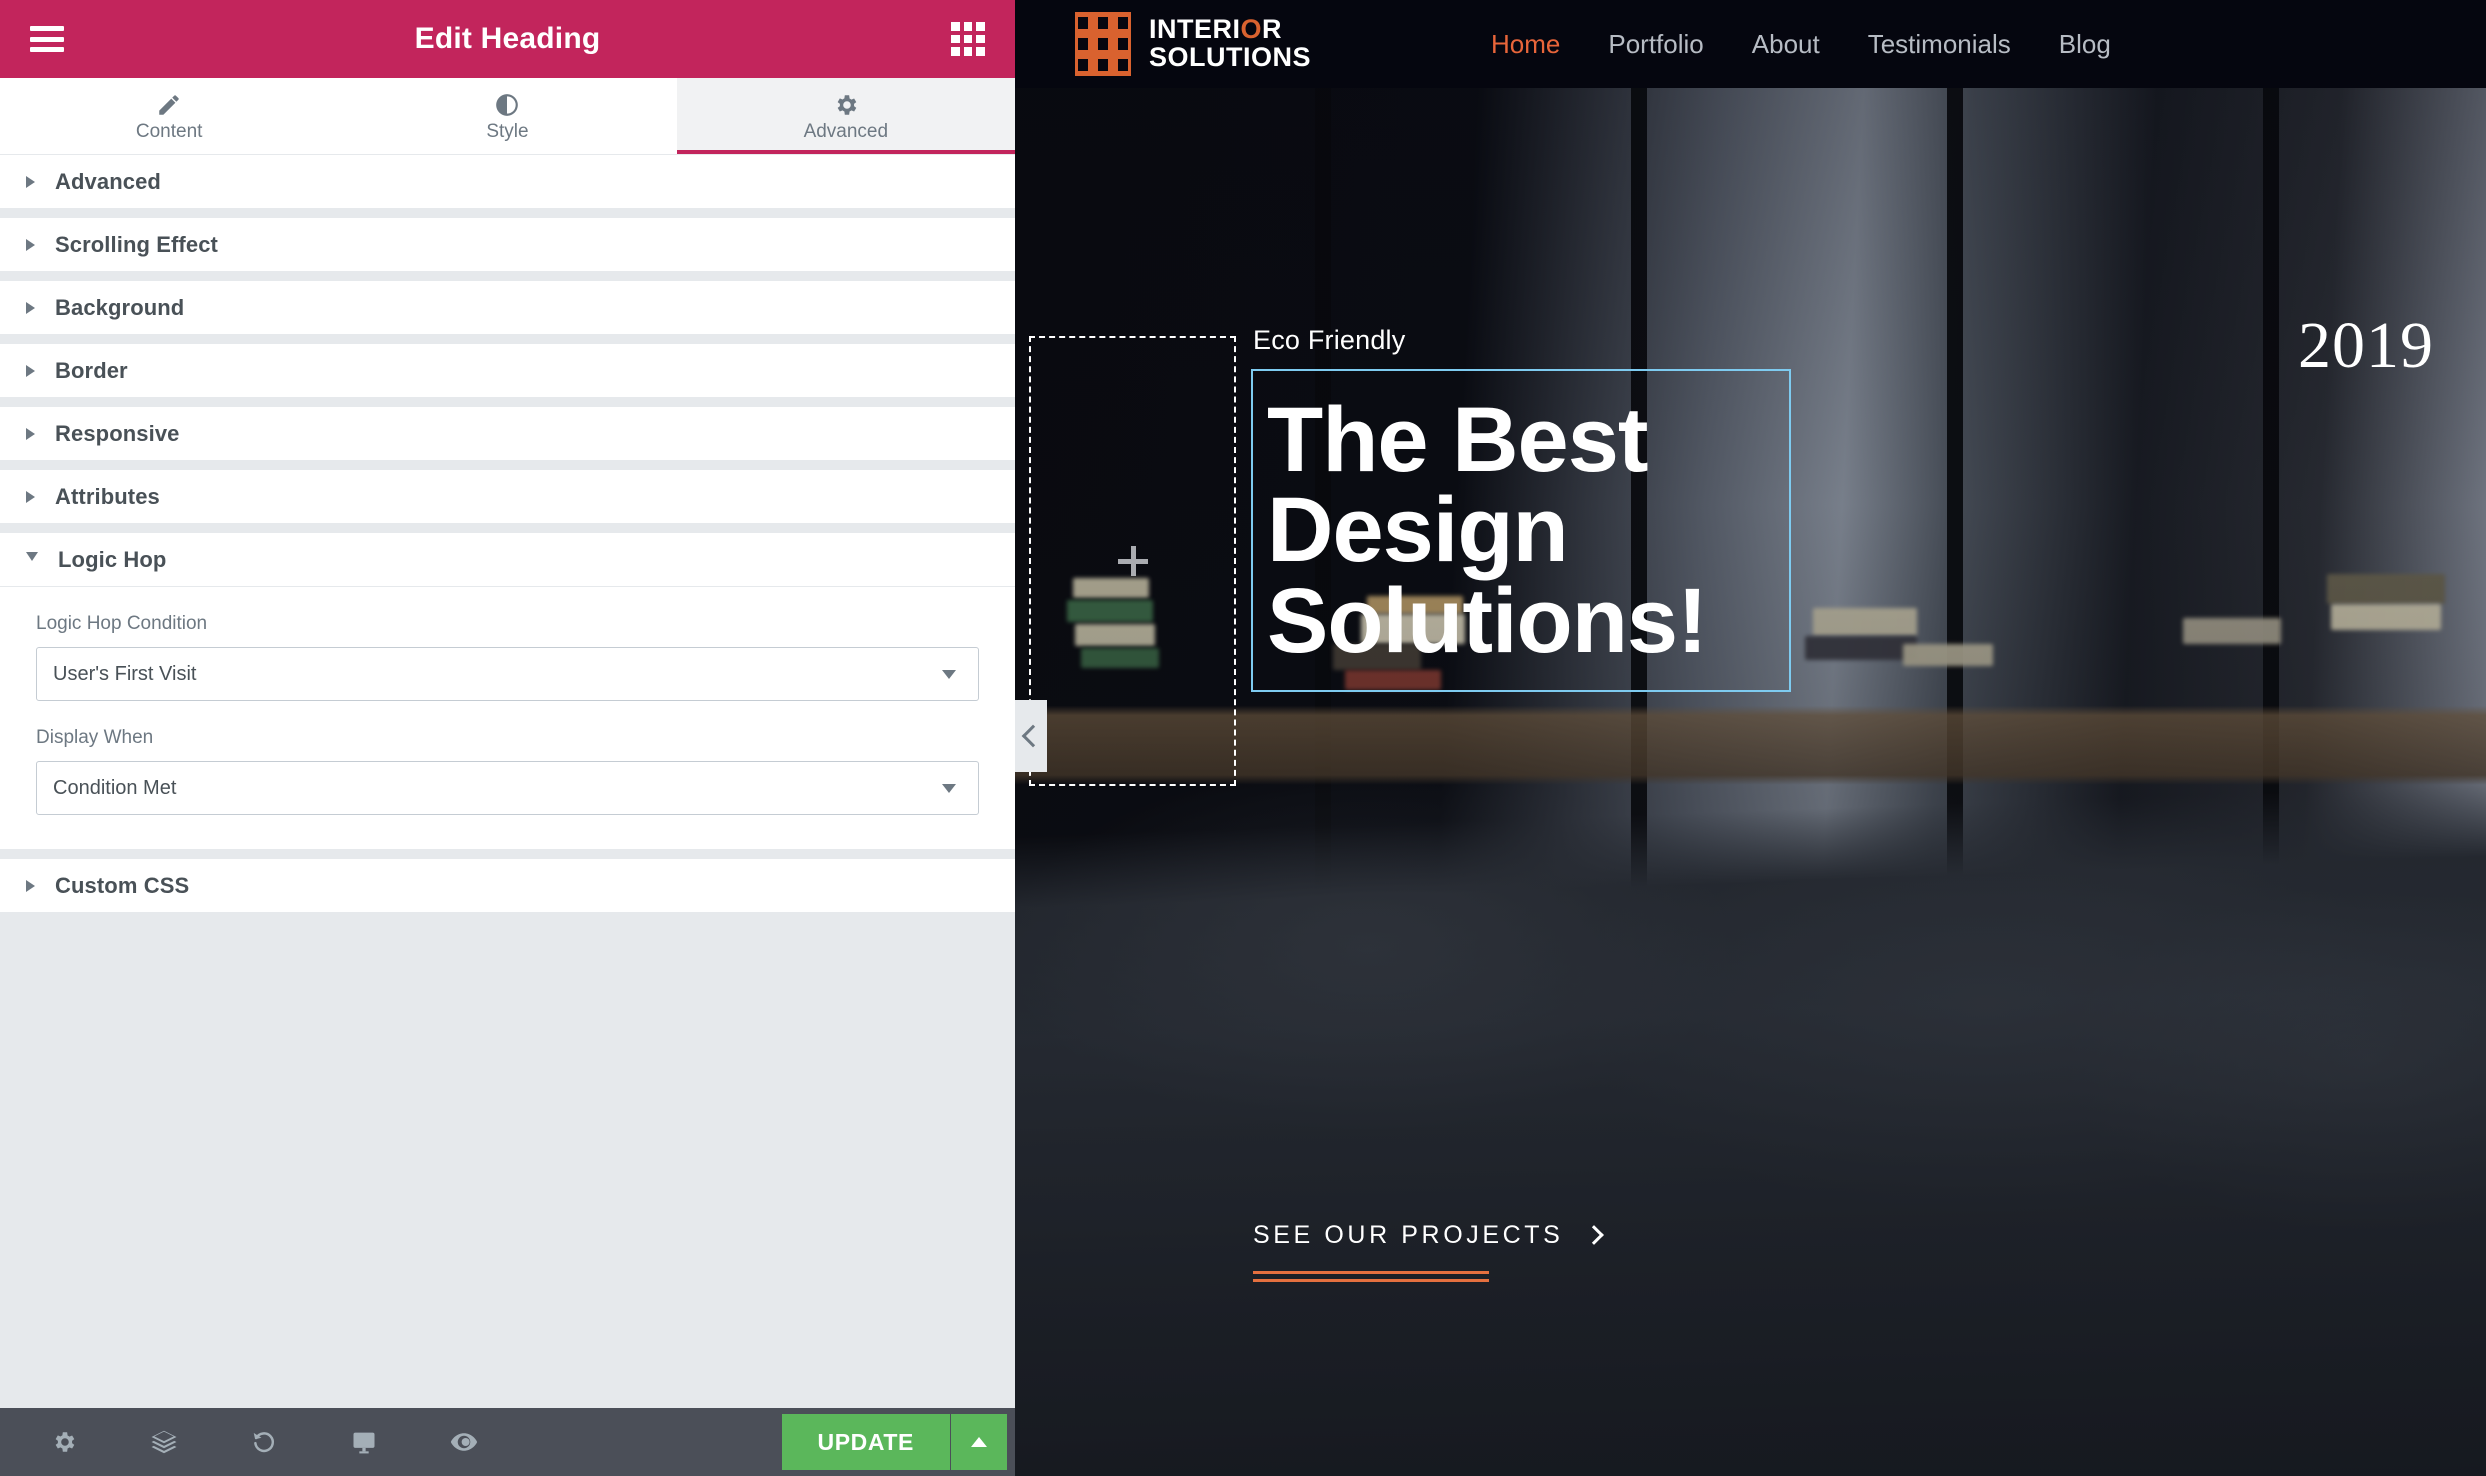 This screenshot has height=1476, width=2486. Describe the element at coordinates (865, 1442) in the screenshot. I see `update-button: UPDATE` at that location.